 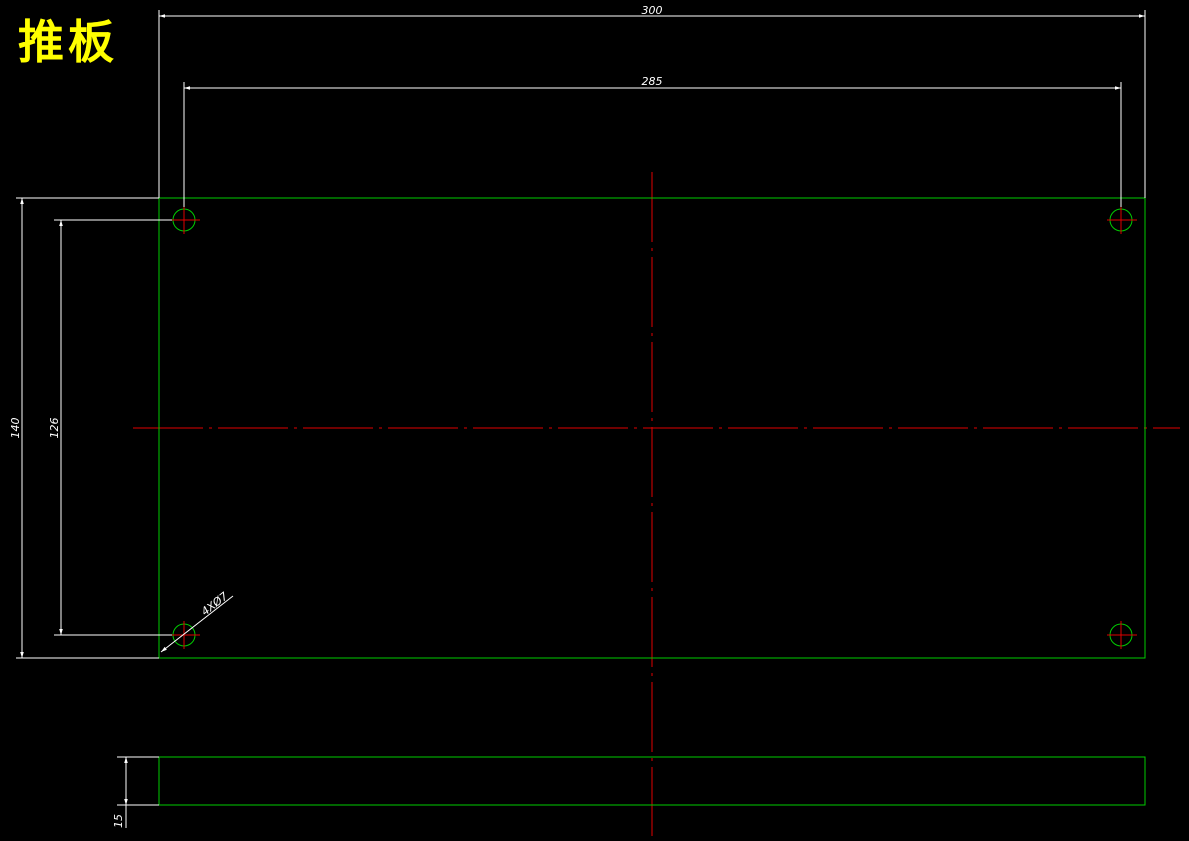 What do you see at coordinates (118, 821) in the screenshot?
I see `dim-thickness-label: 15` at bounding box center [118, 821].